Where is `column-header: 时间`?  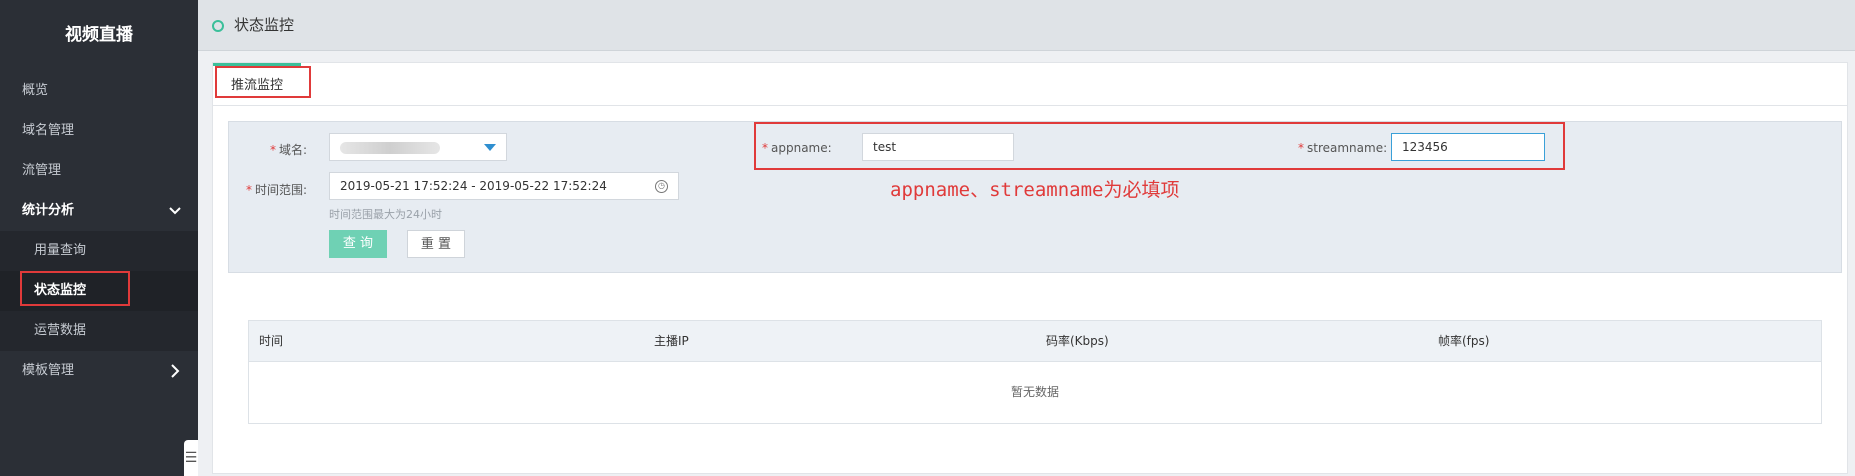
column-header: 时间 is located at coordinates (271, 341).